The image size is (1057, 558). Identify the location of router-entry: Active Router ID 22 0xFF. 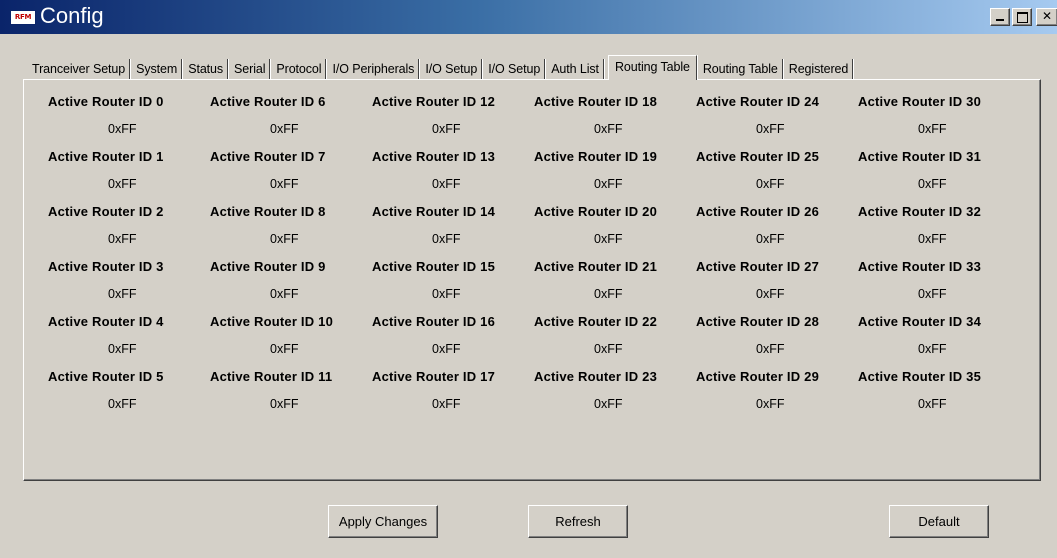
(615, 341).